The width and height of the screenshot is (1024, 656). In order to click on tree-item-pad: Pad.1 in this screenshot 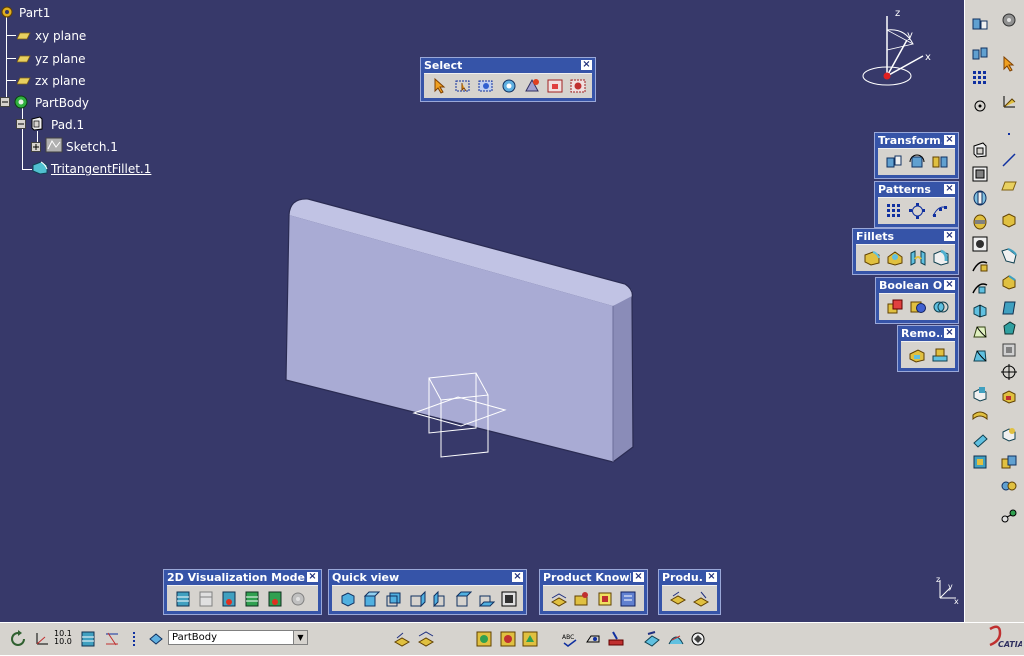, I will do `click(67, 125)`.